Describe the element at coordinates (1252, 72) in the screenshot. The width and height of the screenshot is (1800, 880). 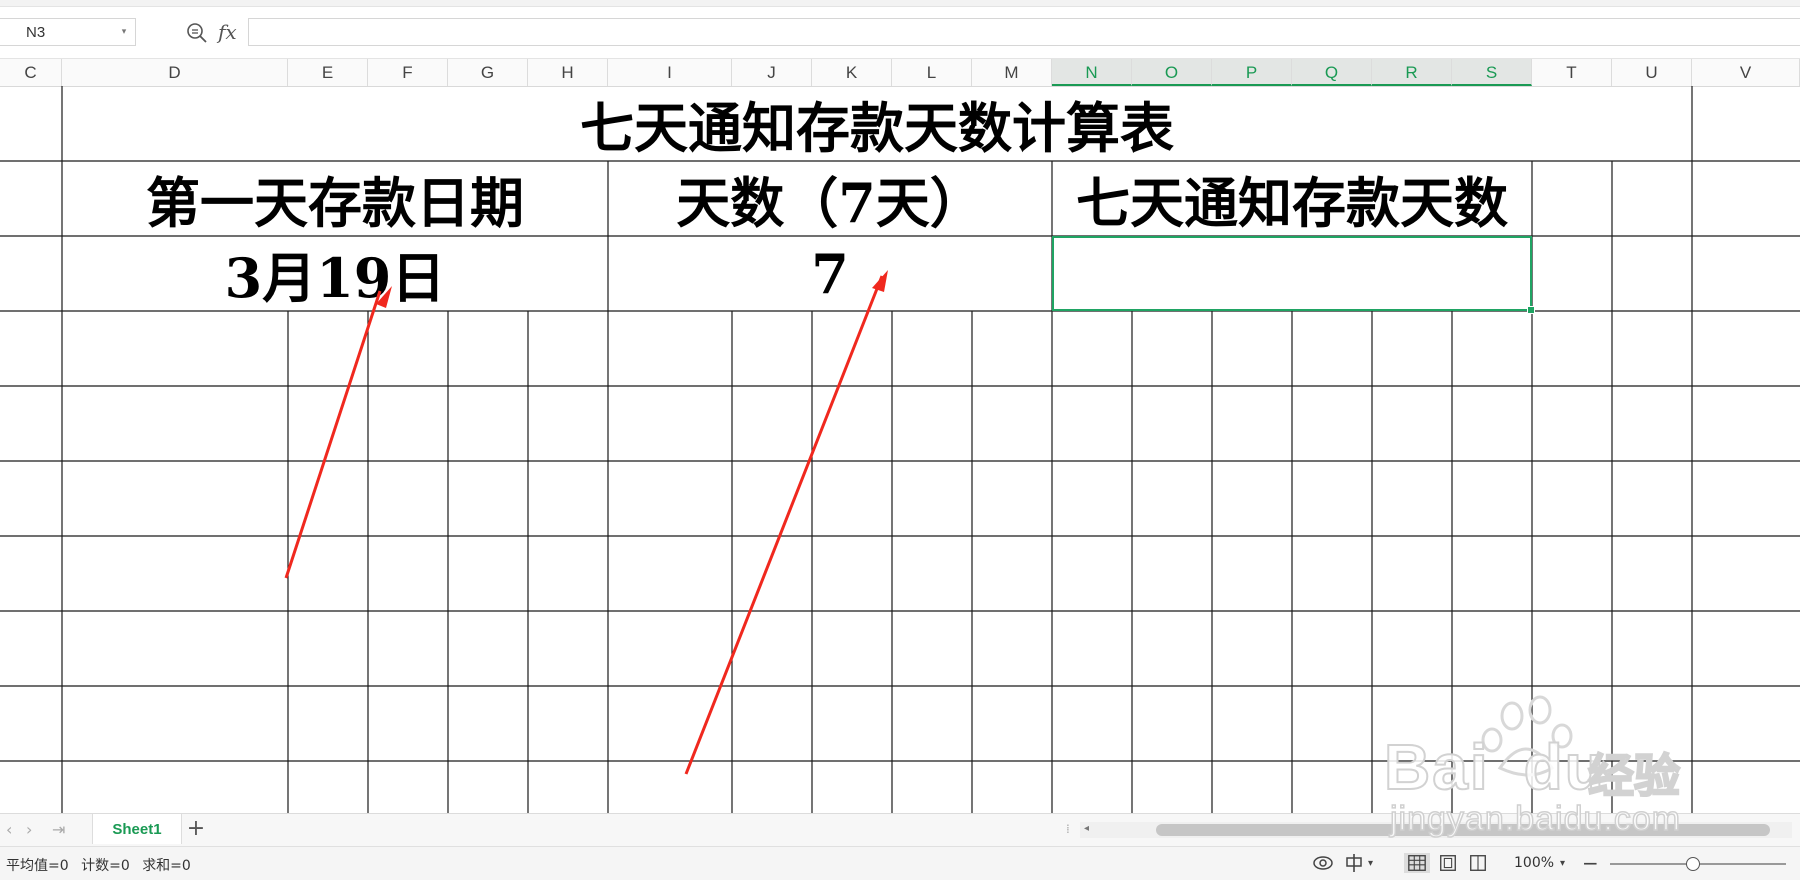
I see `column-header-p: P` at that location.